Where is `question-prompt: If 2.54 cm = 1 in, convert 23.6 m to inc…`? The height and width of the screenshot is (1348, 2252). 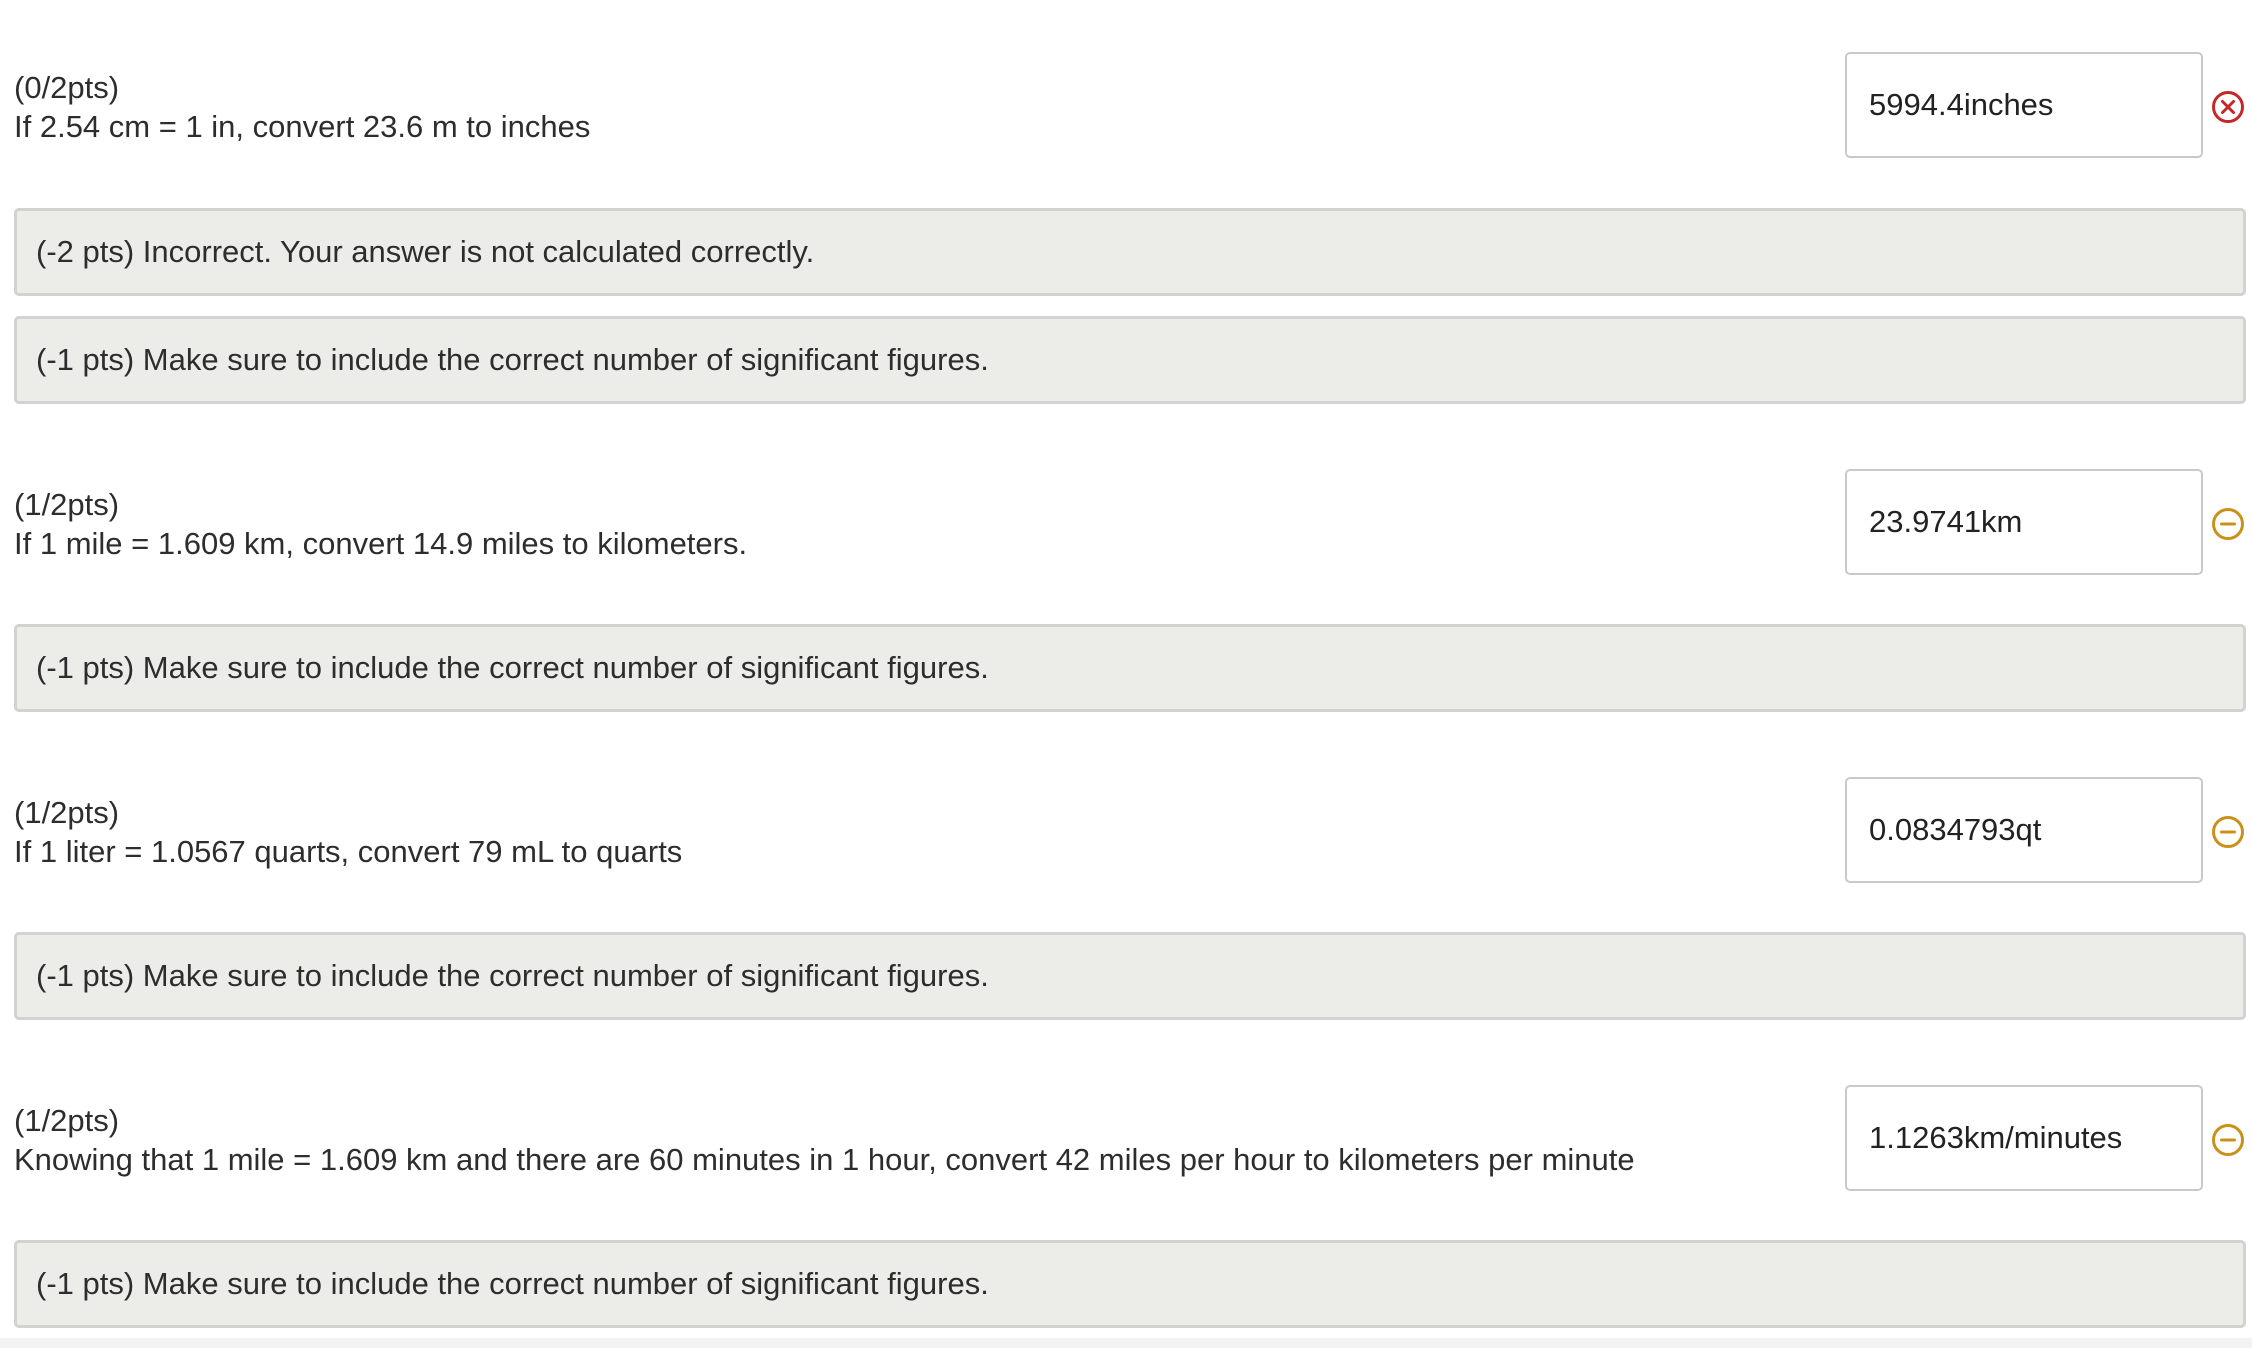
question-prompt: If 2.54 cm = 1 in, convert 23.6 m to inc… is located at coordinates (302, 126).